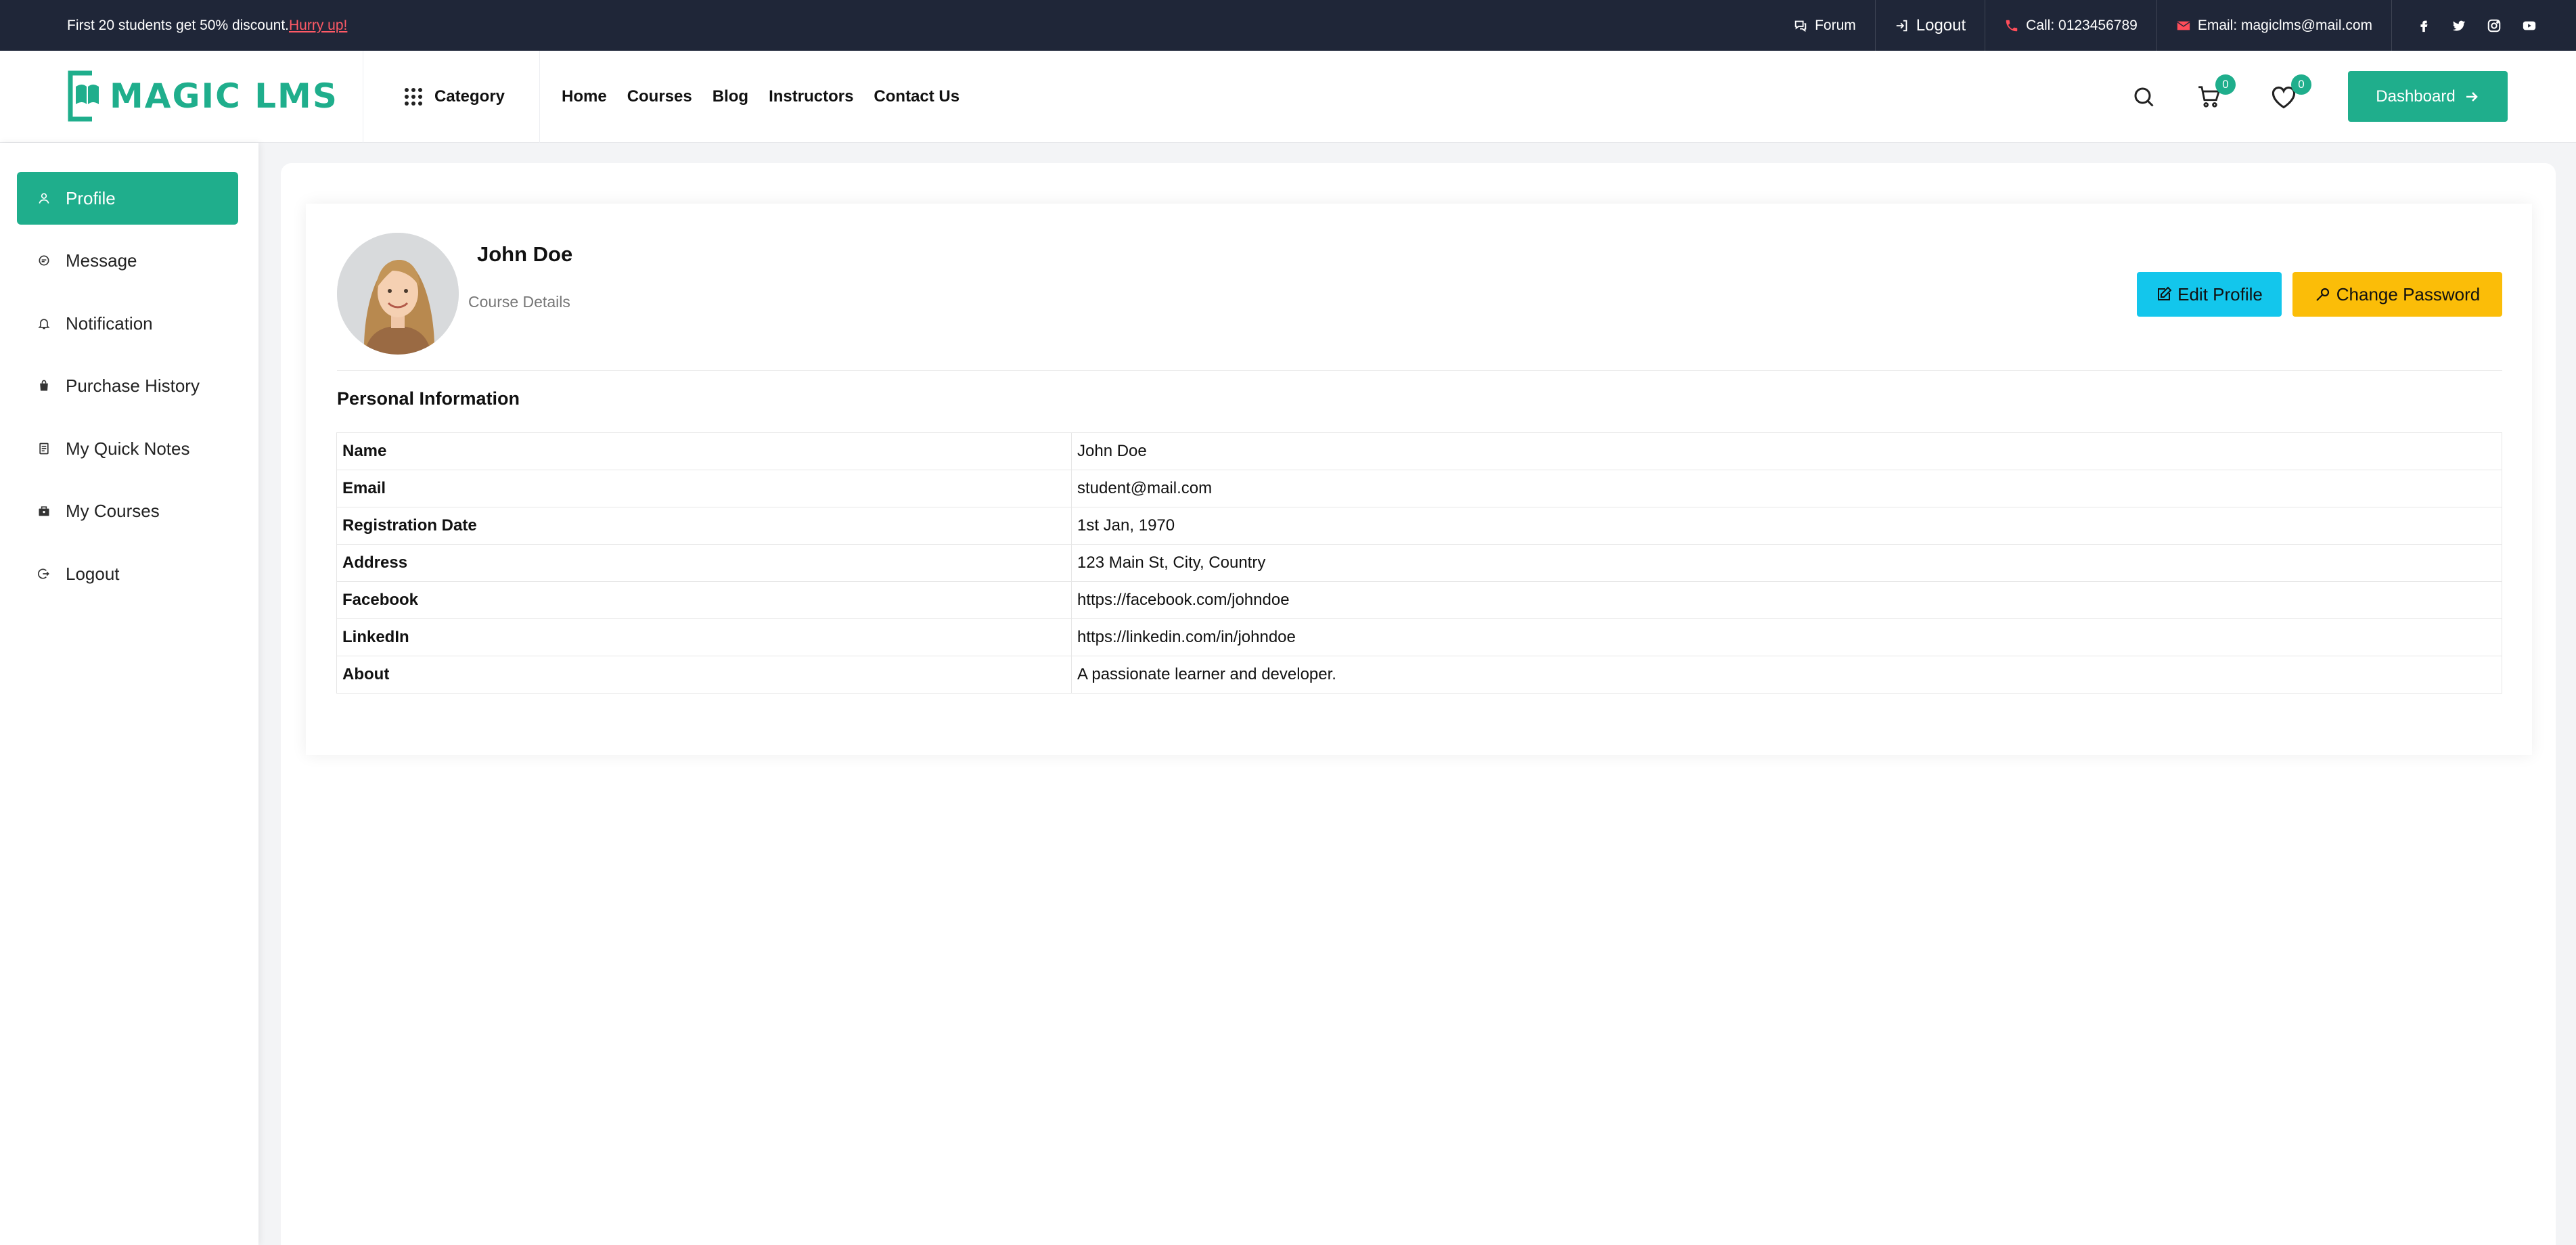 The width and height of the screenshot is (2576, 1245). I want to click on sidebar-item-my-courses: My Courses, so click(127, 510).